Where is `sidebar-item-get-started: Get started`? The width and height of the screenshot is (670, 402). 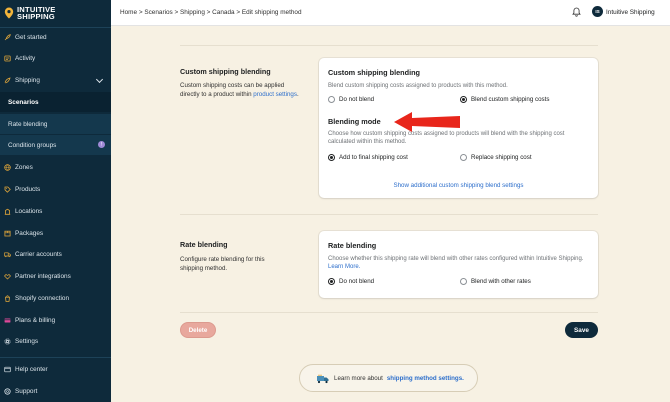
sidebar-item-get-started: Get started is located at coordinates (55, 37).